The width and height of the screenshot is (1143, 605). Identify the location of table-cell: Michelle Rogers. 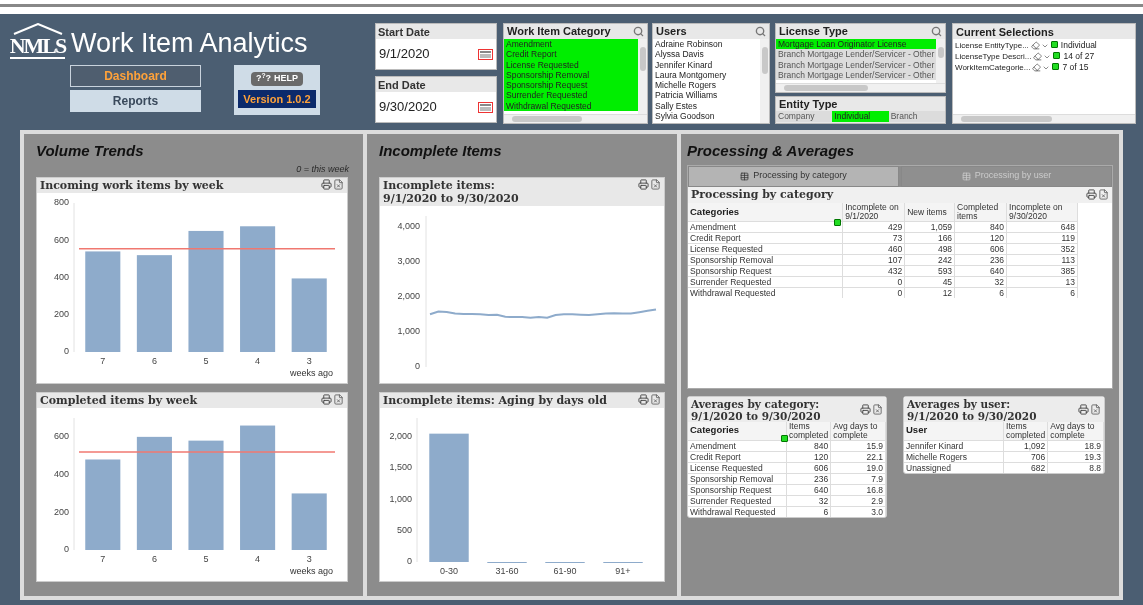
(954, 456).